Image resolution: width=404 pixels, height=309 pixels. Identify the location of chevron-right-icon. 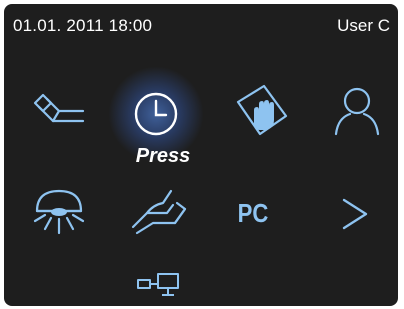
(355, 214).